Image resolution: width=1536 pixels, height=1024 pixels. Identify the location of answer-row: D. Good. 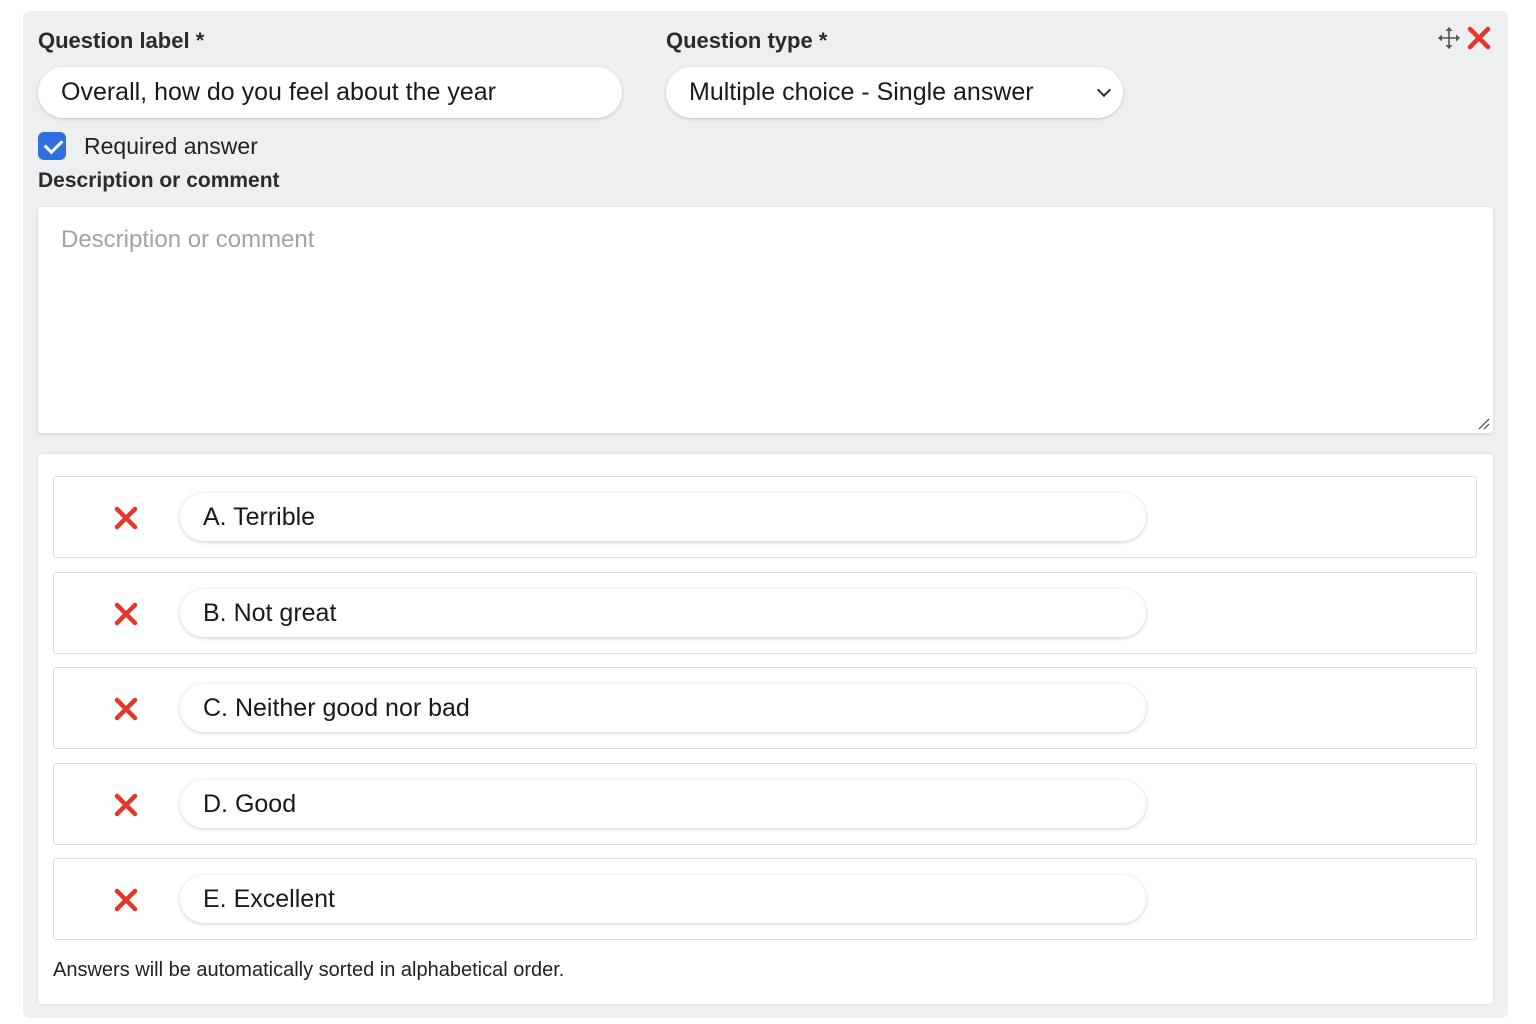
(765, 804).